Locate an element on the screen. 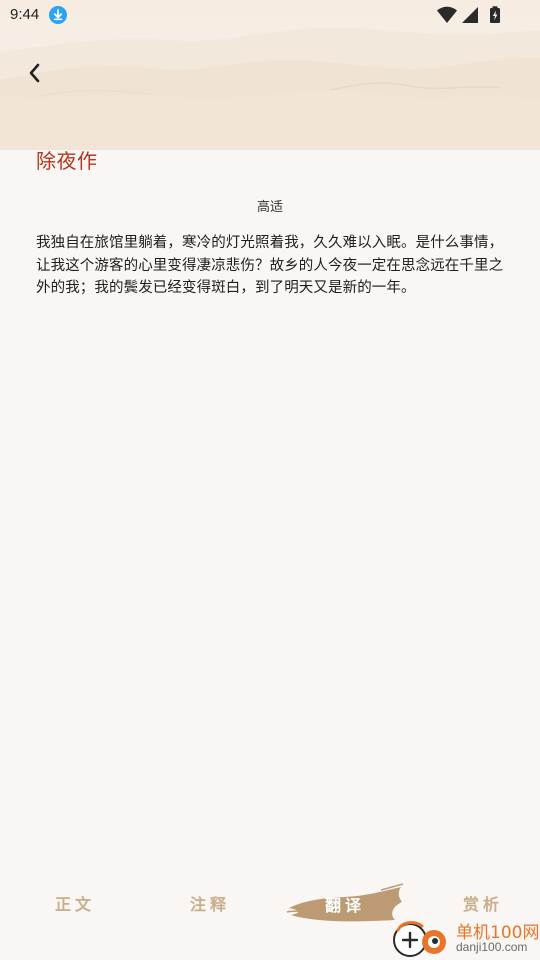 Image resolution: width=540 pixels, height=960 pixels. watermark-logo-icon is located at coordinates (419, 939).